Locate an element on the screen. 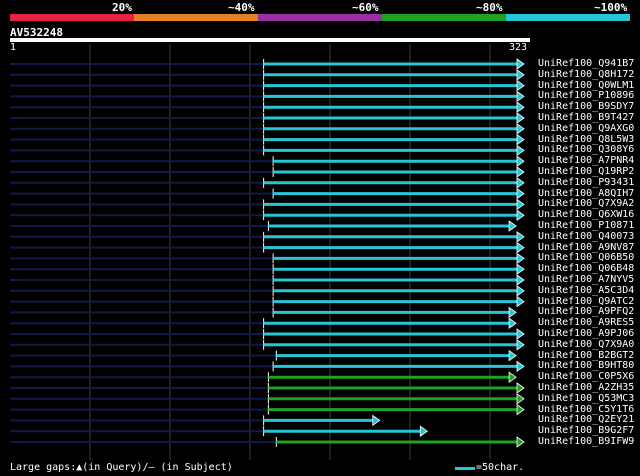  scale-legend: =50char. is located at coordinates (500, 467).